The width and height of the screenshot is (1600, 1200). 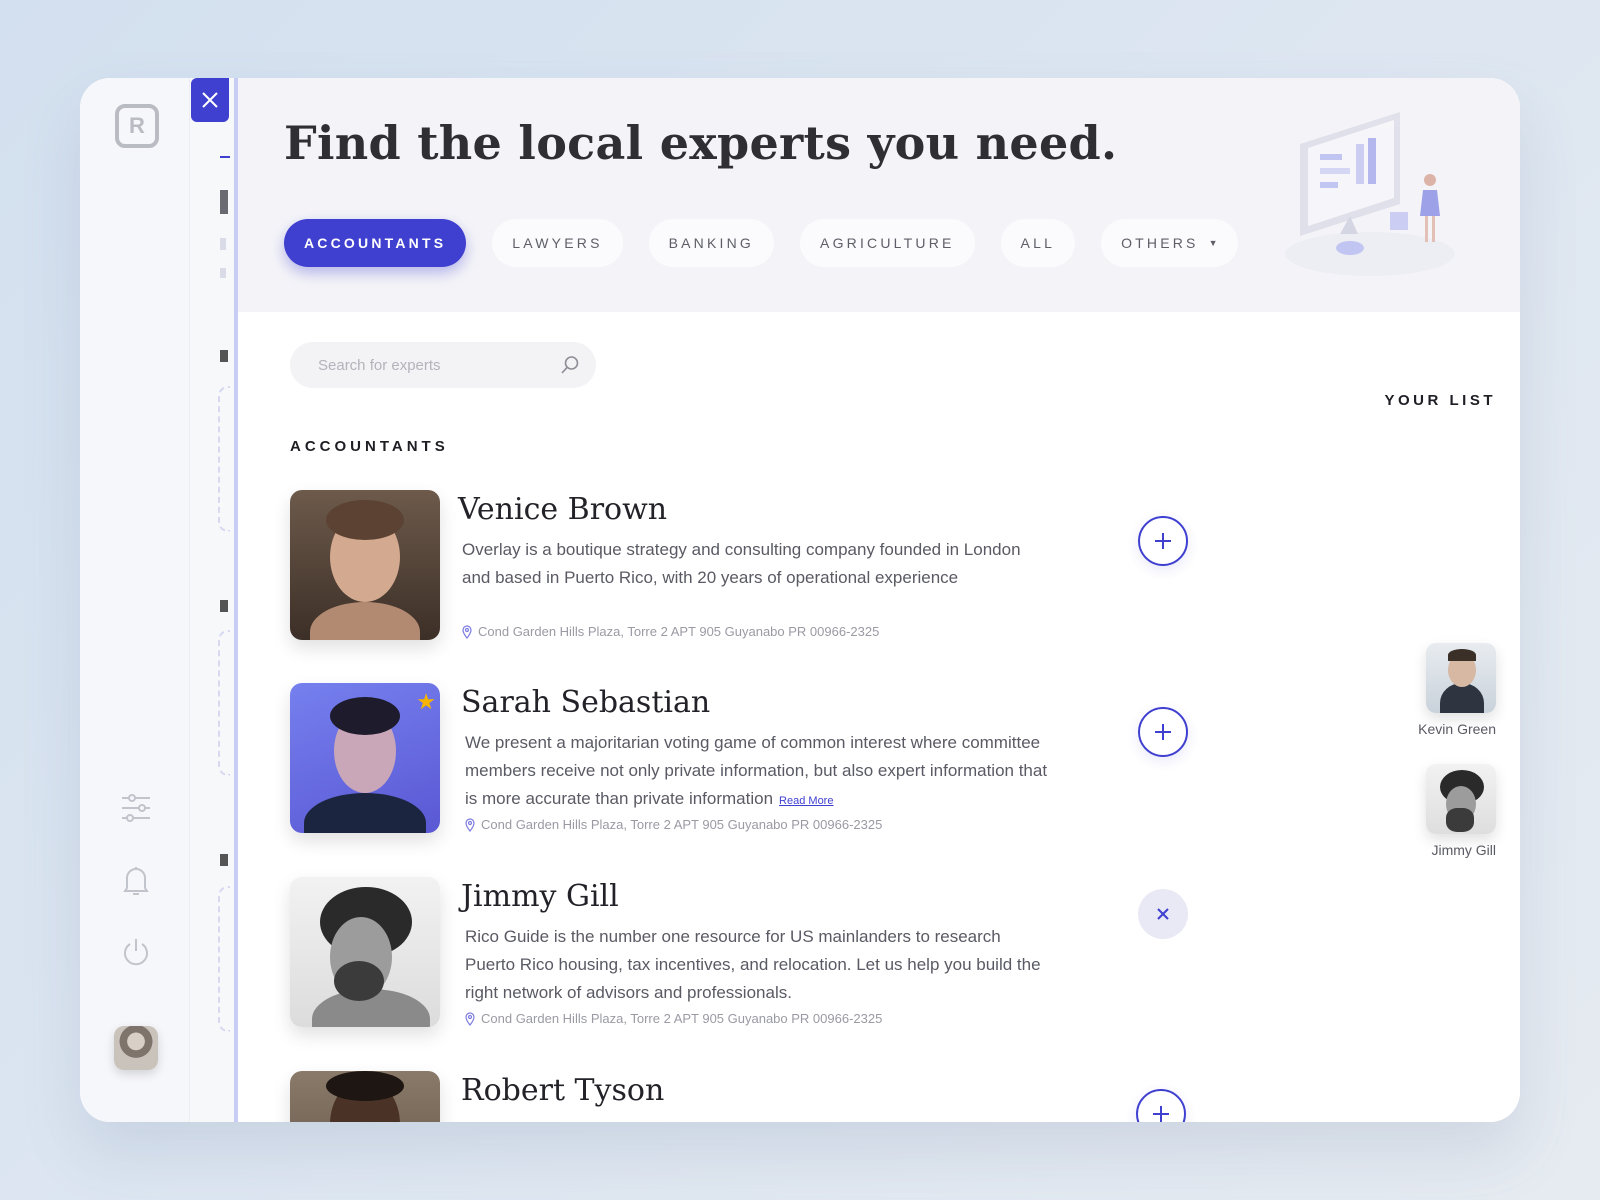 What do you see at coordinates (1213, 243) in the screenshot?
I see `caret-down-icon: ▼` at bounding box center [1213, 243].